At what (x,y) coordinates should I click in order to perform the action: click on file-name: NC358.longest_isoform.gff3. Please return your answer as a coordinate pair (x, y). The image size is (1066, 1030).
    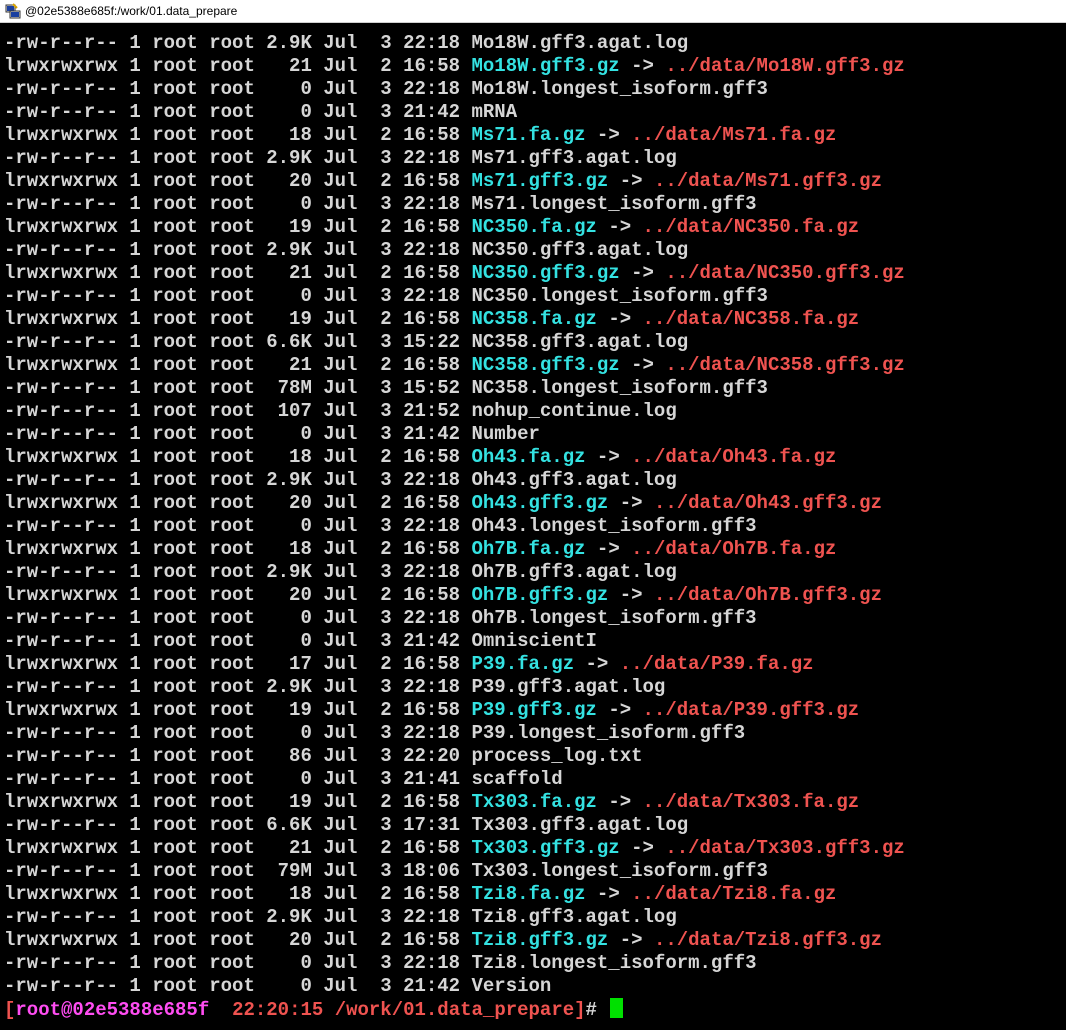
    Looking at the image, I should click on (619, 388).